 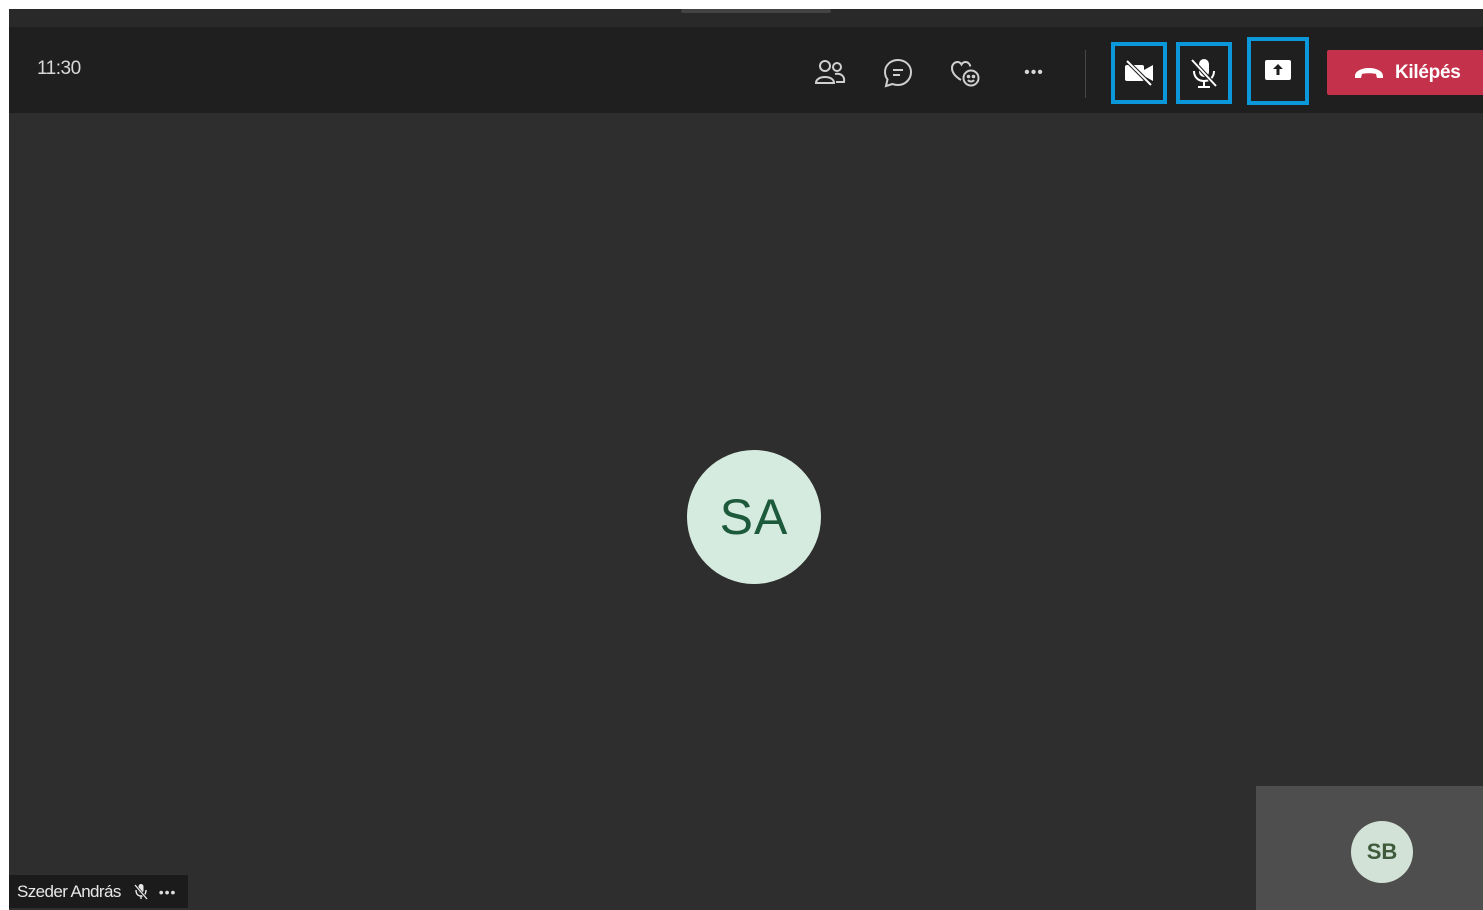 I want to click on meeting-time: 11:30, so click(x=59, y=68).